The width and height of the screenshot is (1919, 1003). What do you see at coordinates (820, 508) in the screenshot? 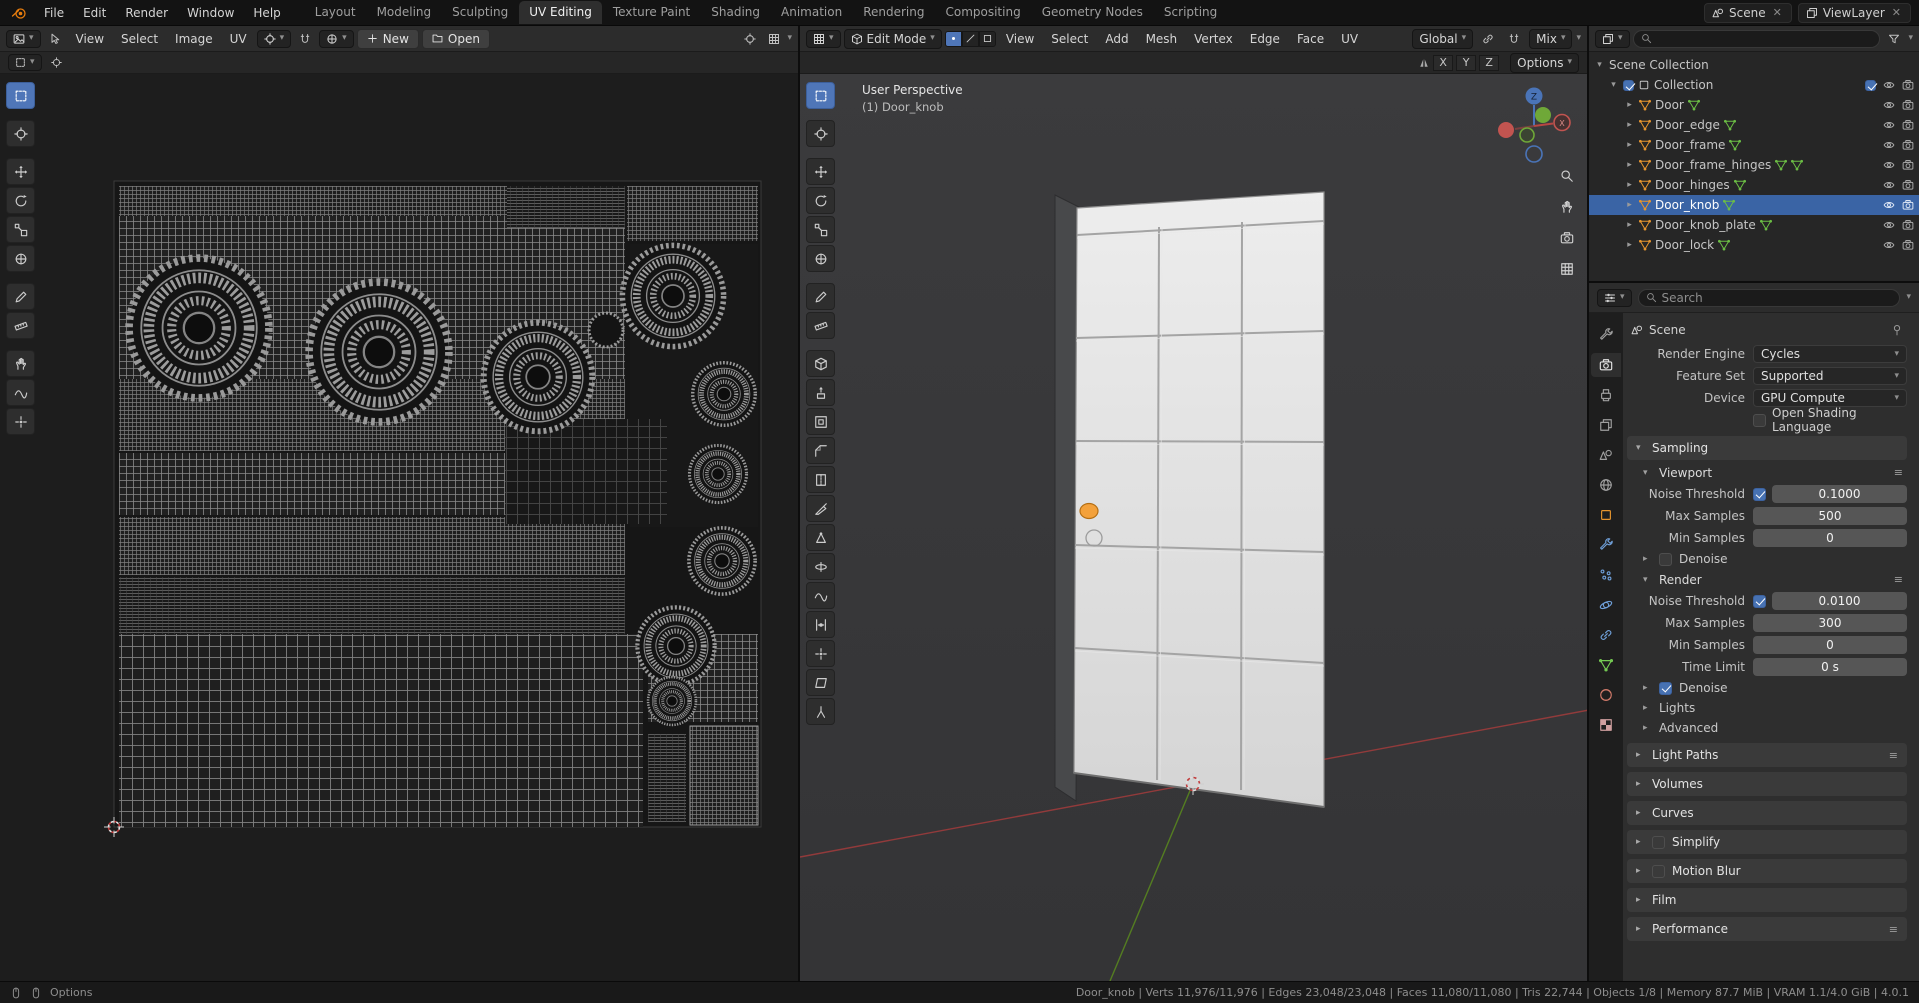
I see `vp-tool-knife` at bounding box center [820, 508].